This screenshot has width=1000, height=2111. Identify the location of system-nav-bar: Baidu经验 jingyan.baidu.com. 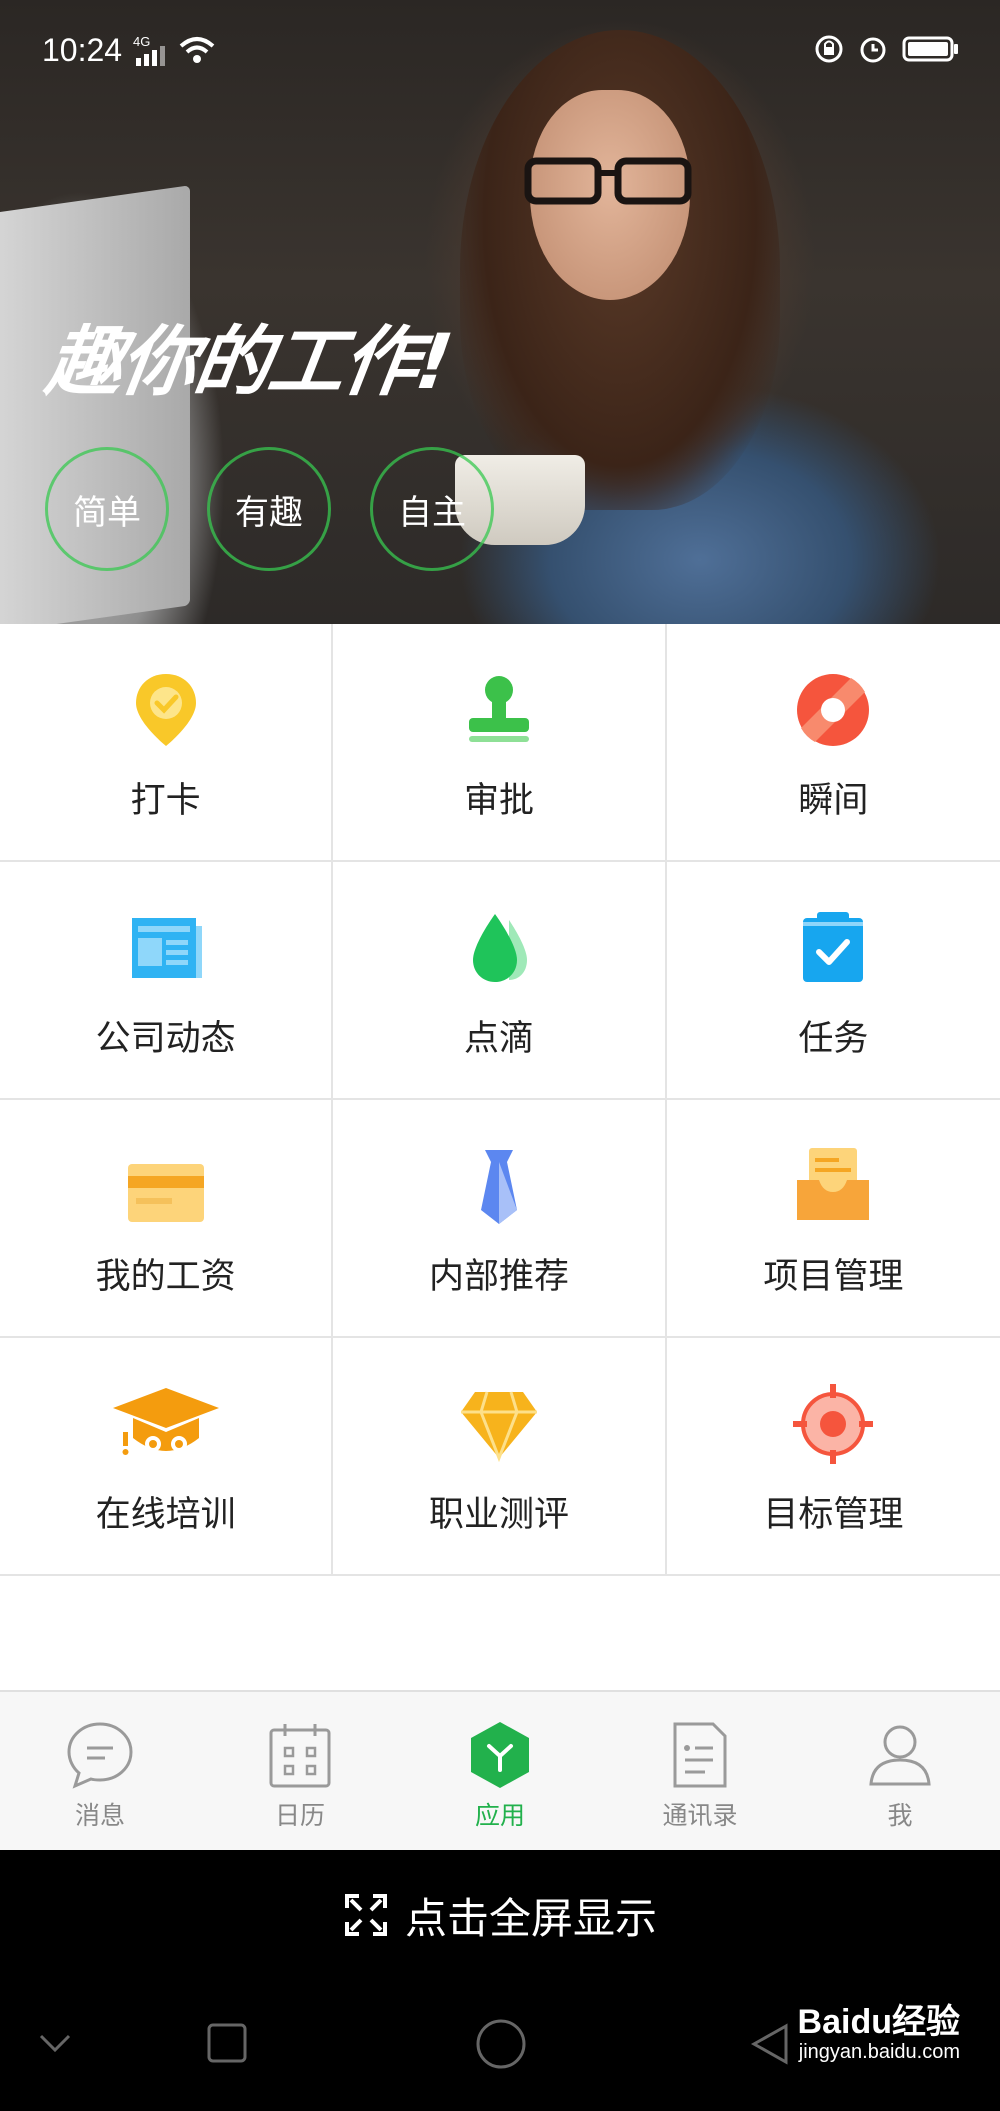
(500, 2045).